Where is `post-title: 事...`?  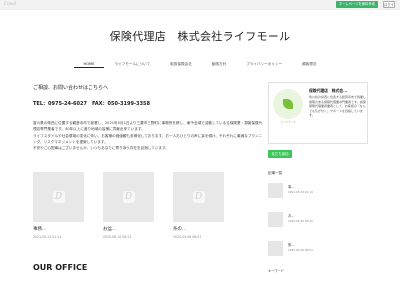 post-title: 事... is located at coordinates (291, 186).